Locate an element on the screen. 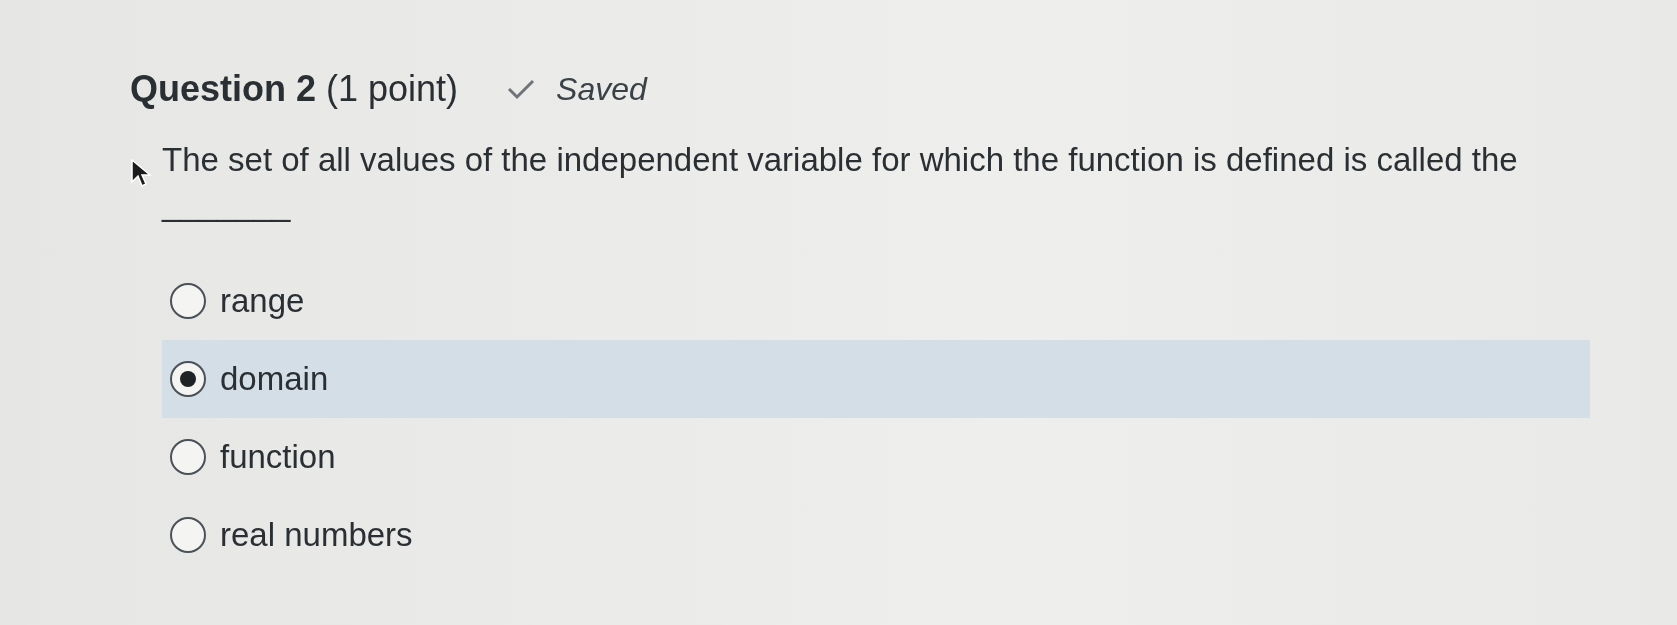 Image resolution: width=1677 pixels, height=625 pixels. question-points: (1 point) is located at coordinates (392, 89).